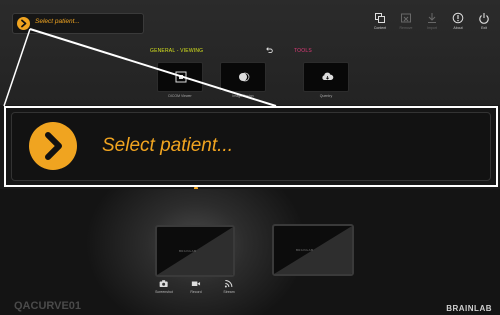 Image resolution: width=500 pixels, height=315 pixels. I want to click on import-label: Import, so click(432, 28).